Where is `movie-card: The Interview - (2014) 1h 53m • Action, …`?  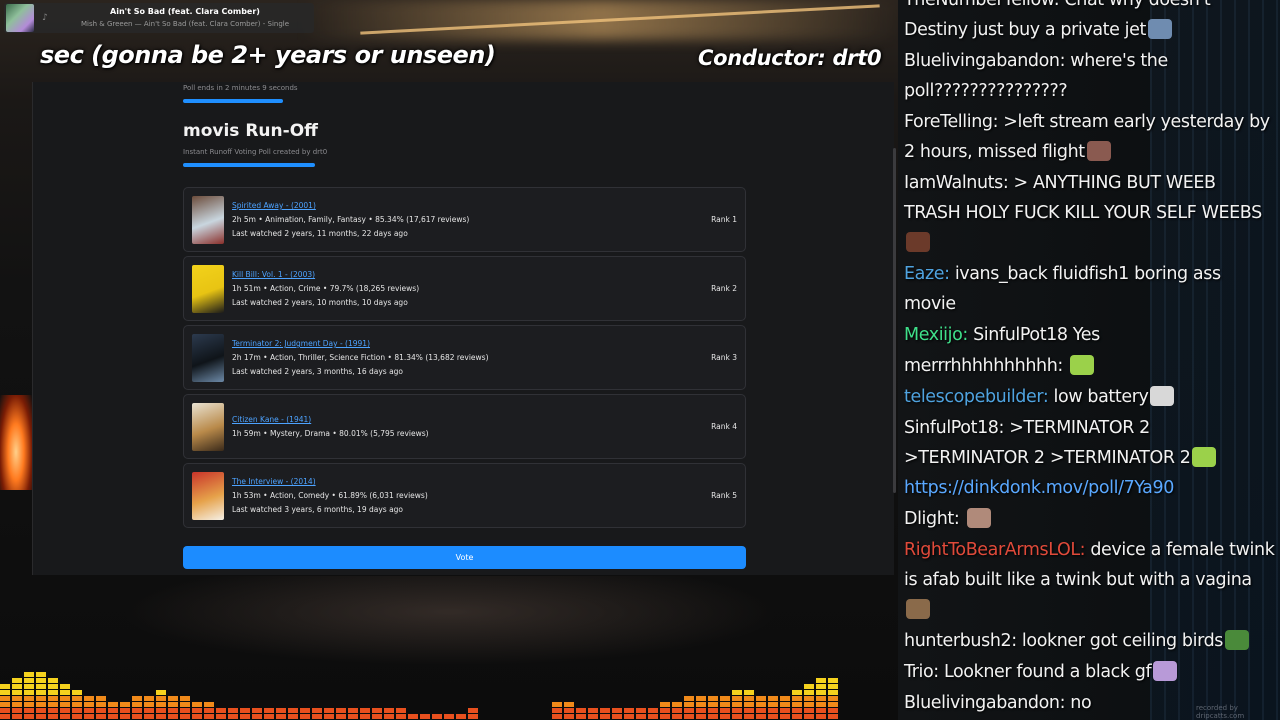 movie-card: The Interview - (2014) 1h 53m • Action, … is located at coordinates (464, 495).